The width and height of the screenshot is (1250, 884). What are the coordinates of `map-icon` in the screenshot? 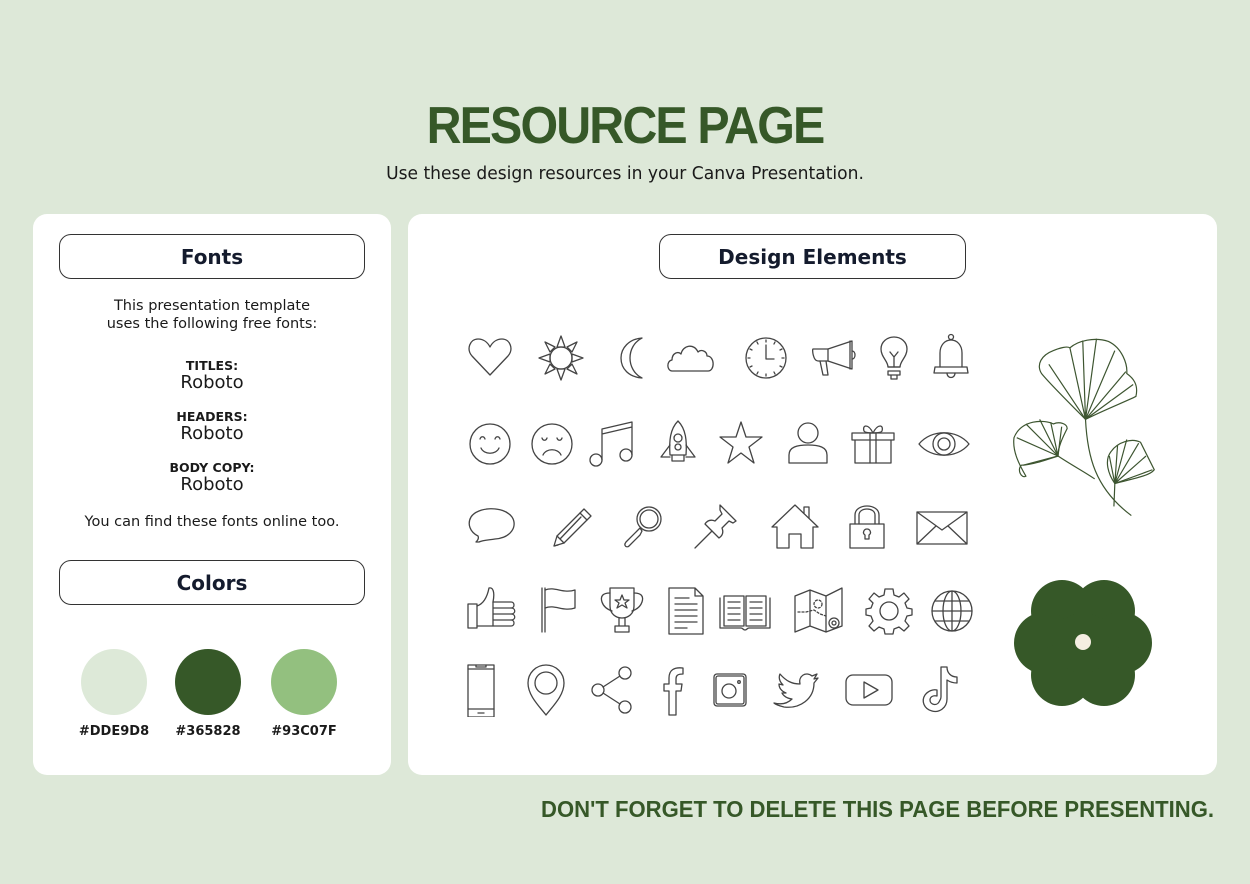 It's located at (819, 611).